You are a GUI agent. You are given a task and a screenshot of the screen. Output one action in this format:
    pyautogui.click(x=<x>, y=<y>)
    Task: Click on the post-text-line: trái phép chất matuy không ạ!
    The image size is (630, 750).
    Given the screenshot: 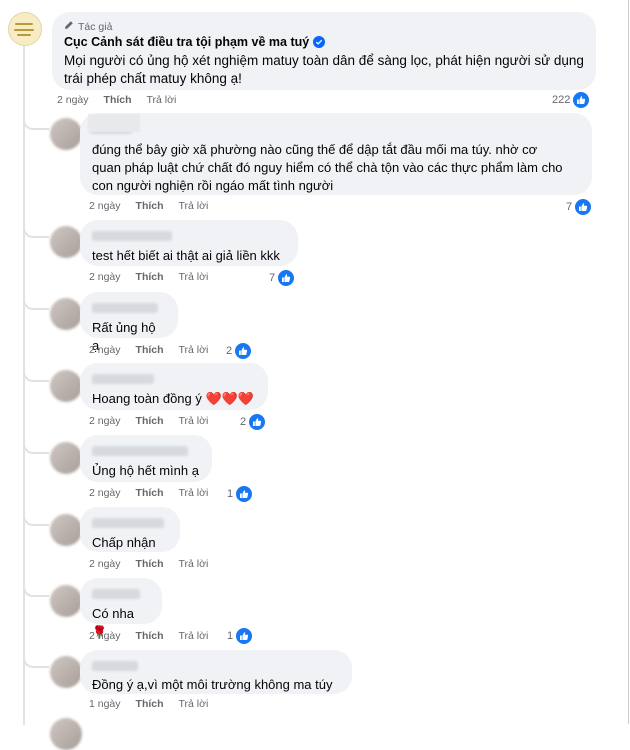 What is the action you would take?
    pyautogui.click(x=153, y=78)
    